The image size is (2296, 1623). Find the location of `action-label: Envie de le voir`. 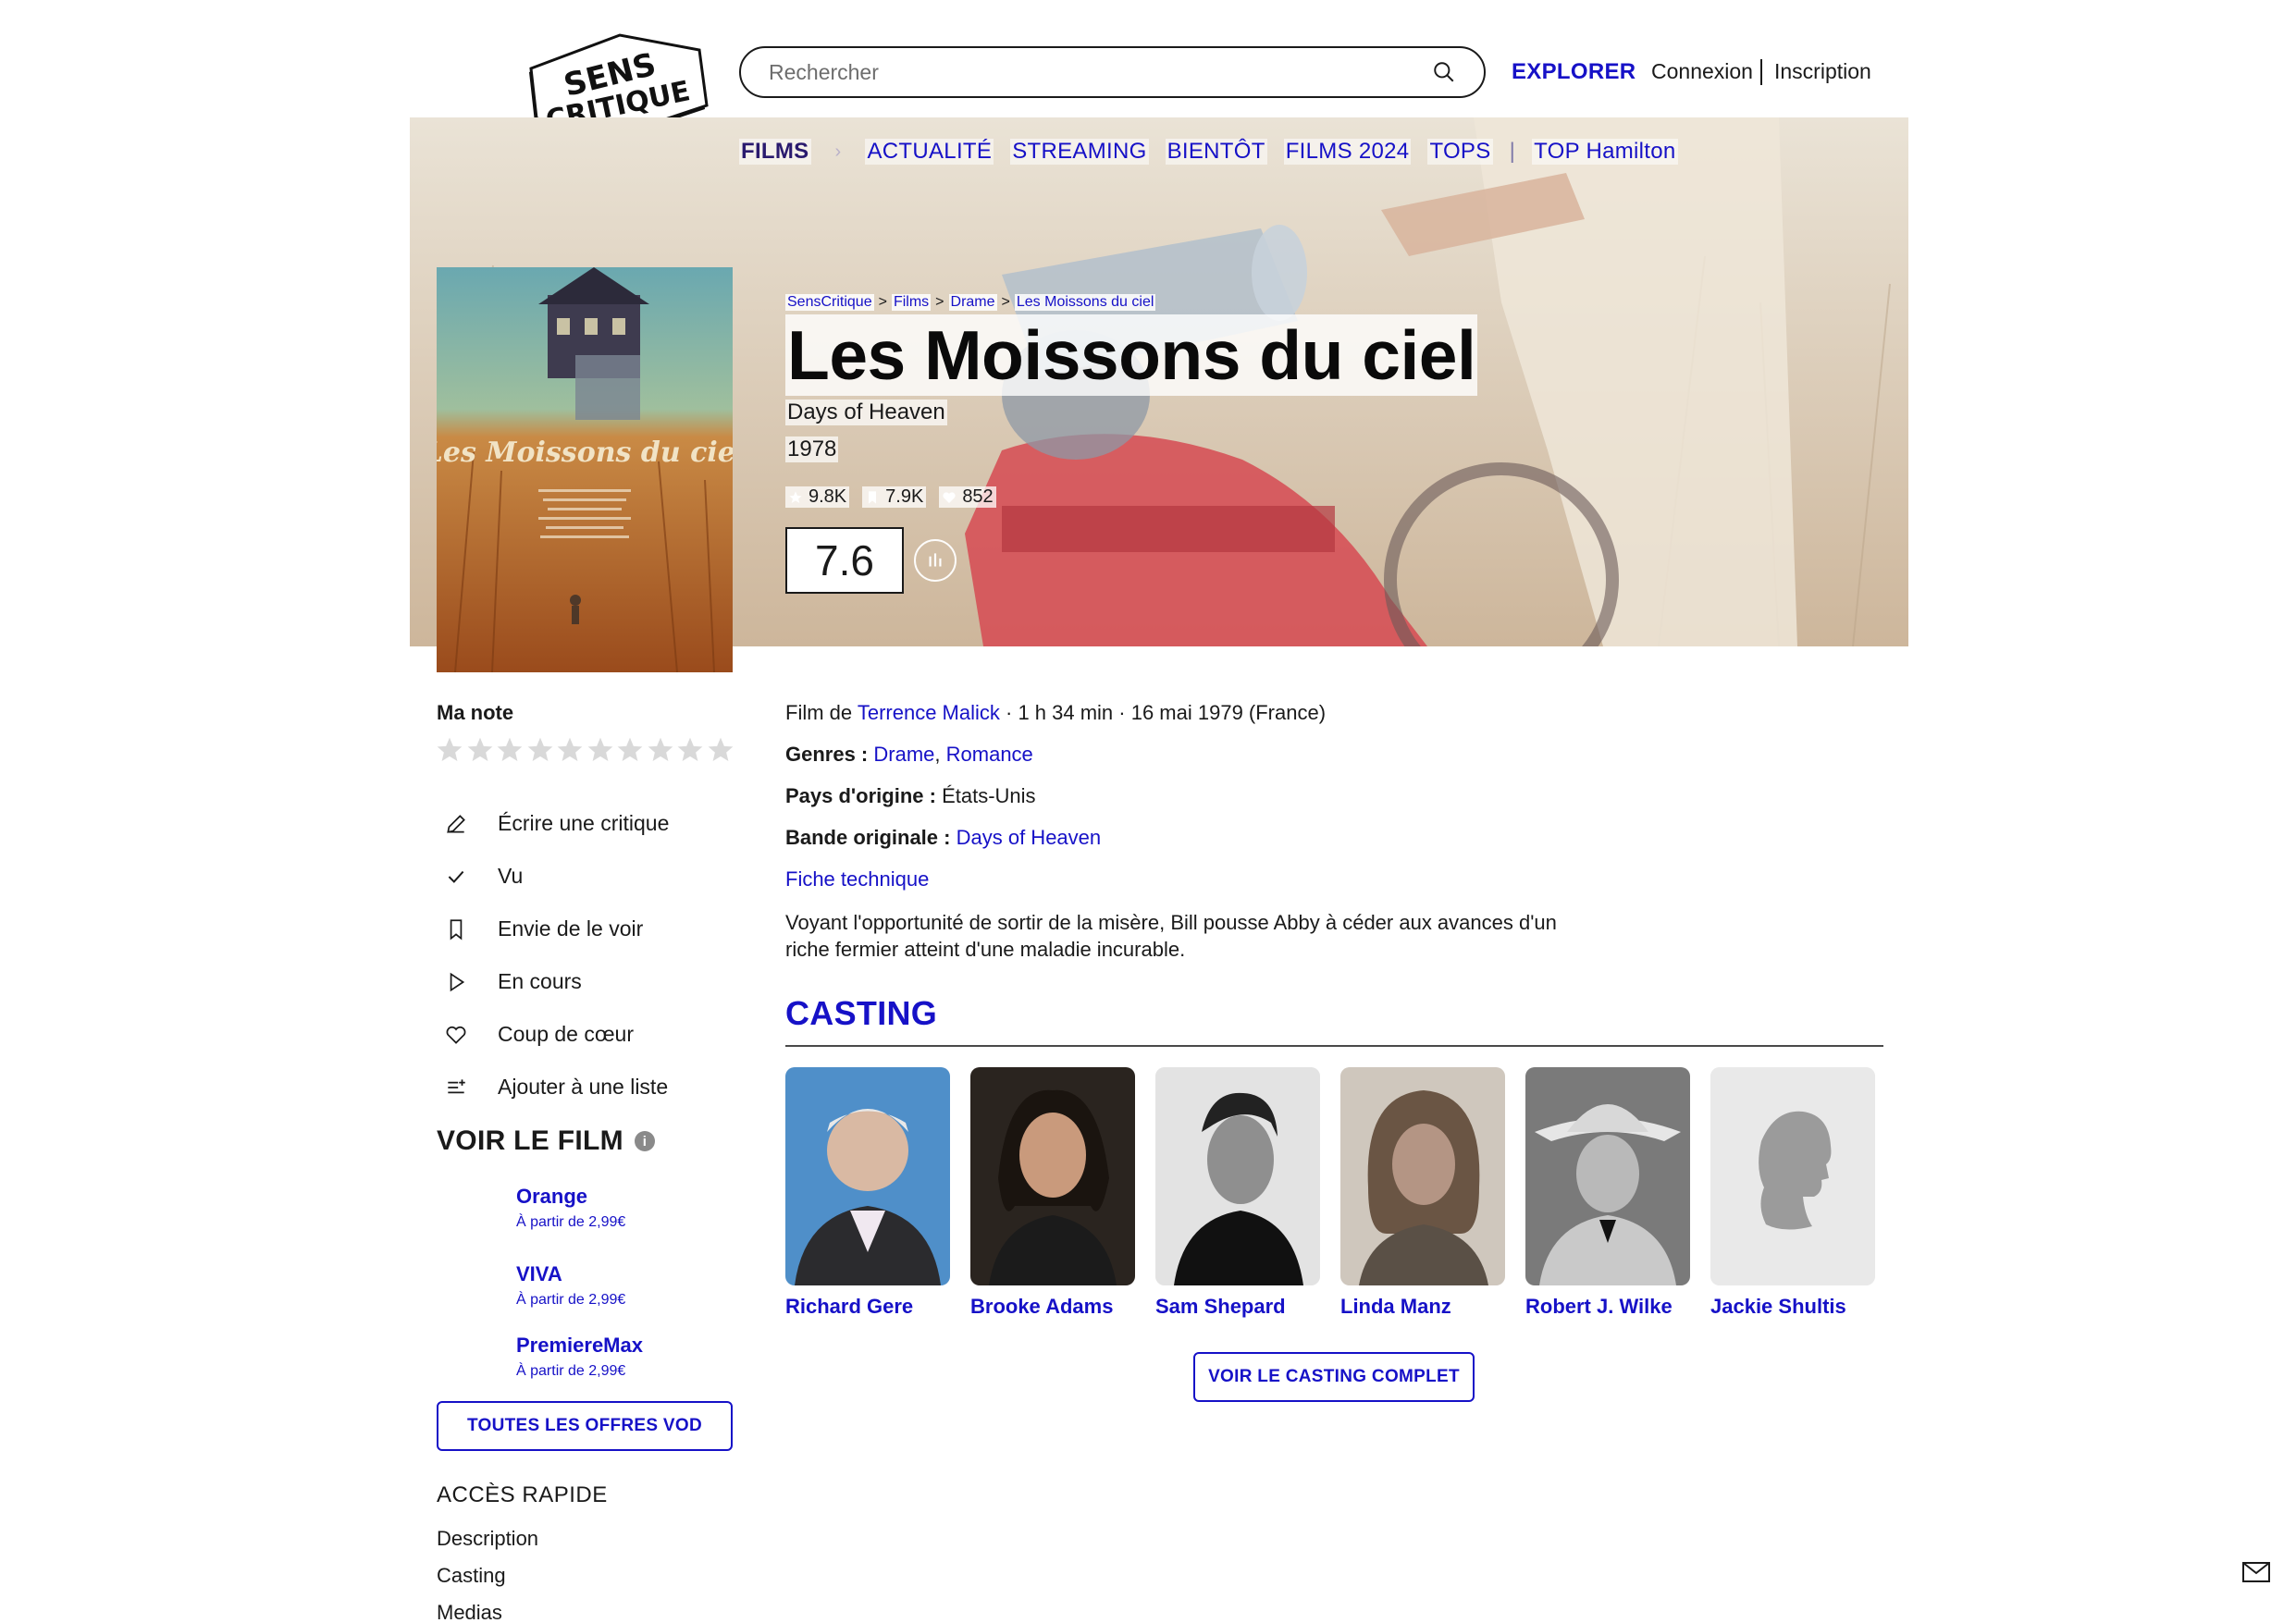

action-label: Envie de le voir is located at coordinates (571, 928).